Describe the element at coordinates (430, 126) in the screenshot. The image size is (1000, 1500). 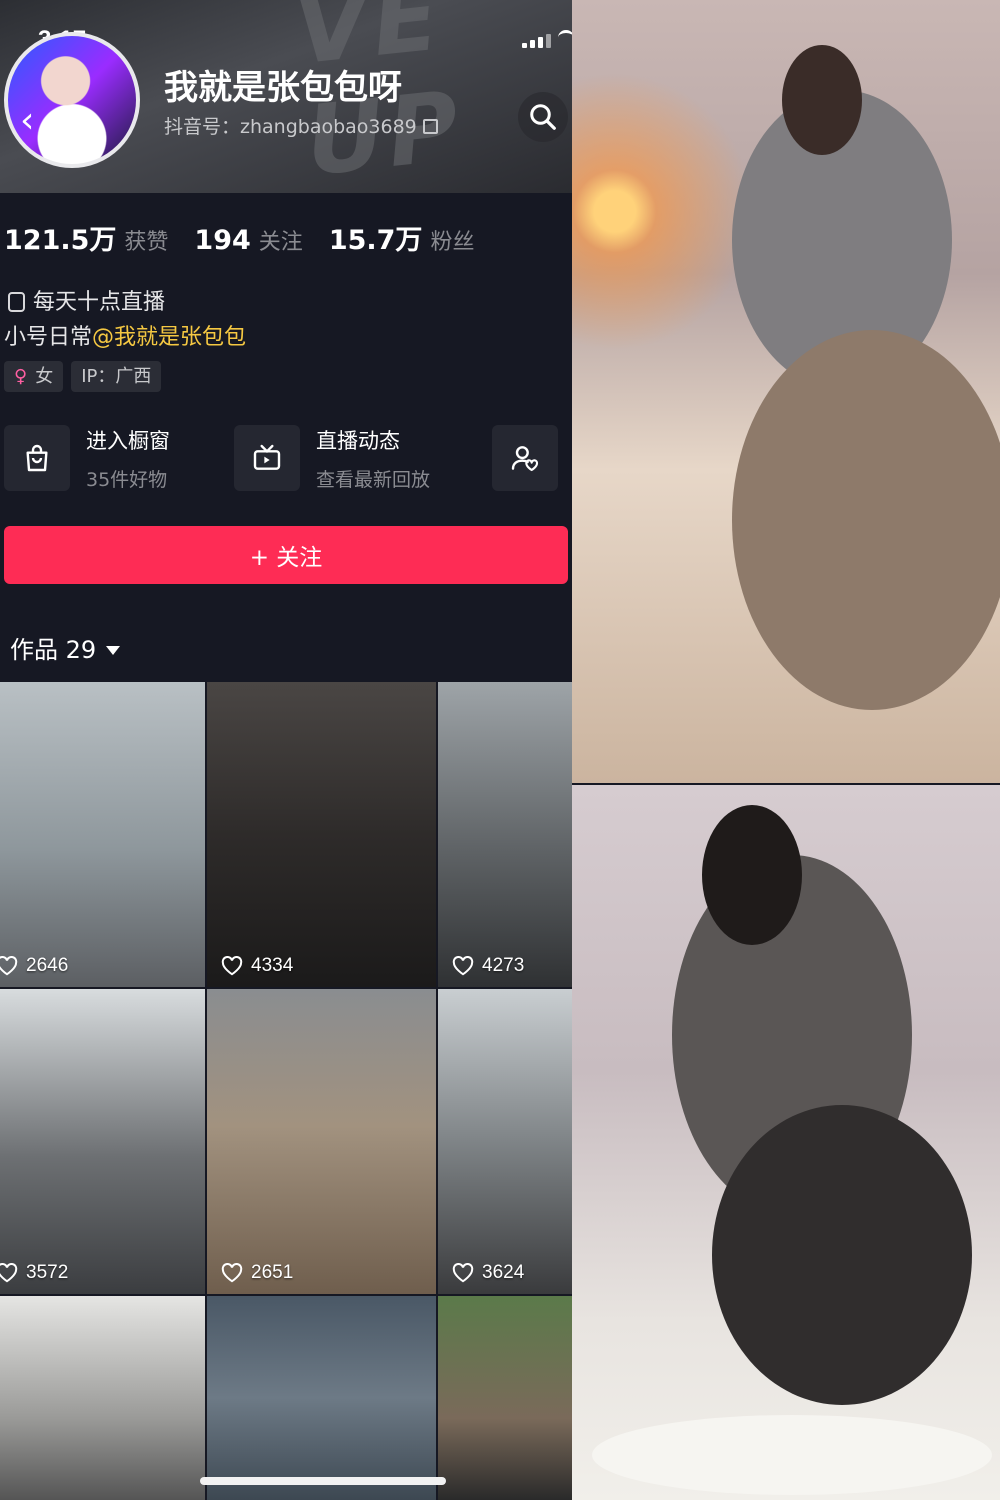
I see `copy-icon` at that location.